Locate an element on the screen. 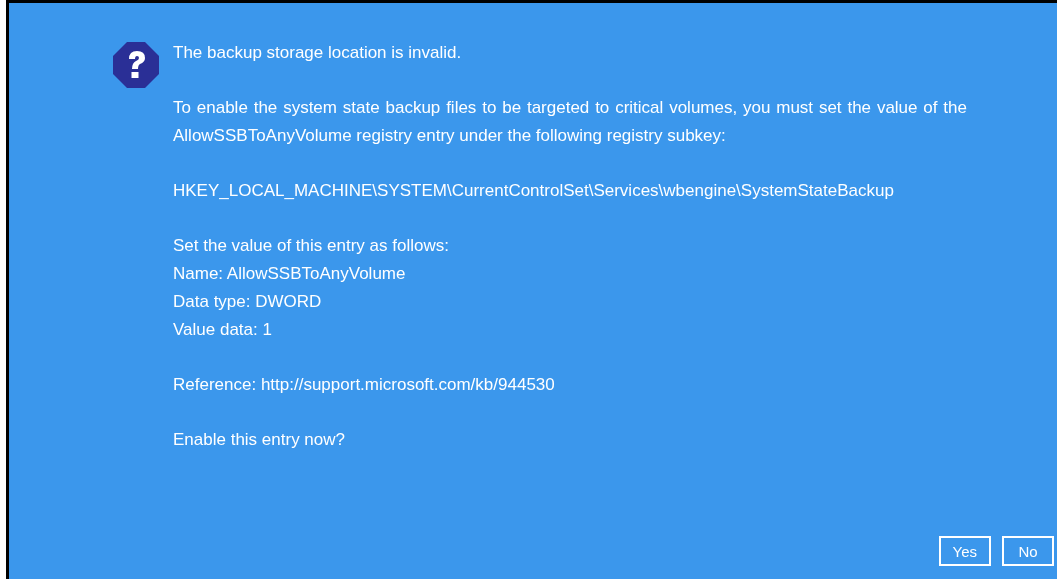 The height and width of the screenshot is (579, 1057). message-line: Value data: 1 is located at coordinates (223, 330).